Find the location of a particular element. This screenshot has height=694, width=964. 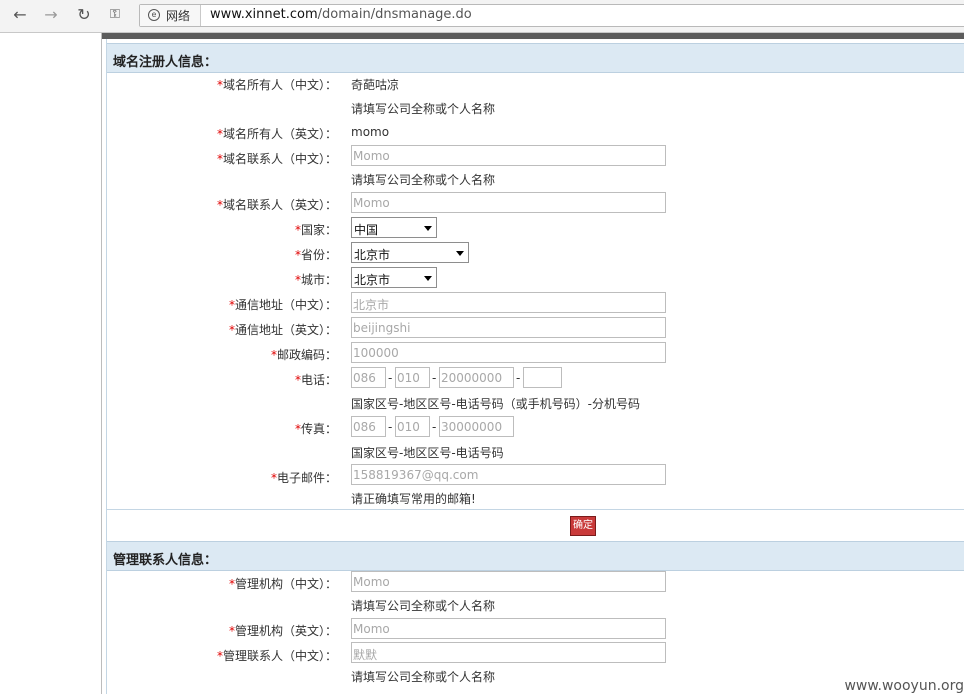

contact-cn-hint: 请填写公司全称或个人名称 is located at coordinates (423, 180).